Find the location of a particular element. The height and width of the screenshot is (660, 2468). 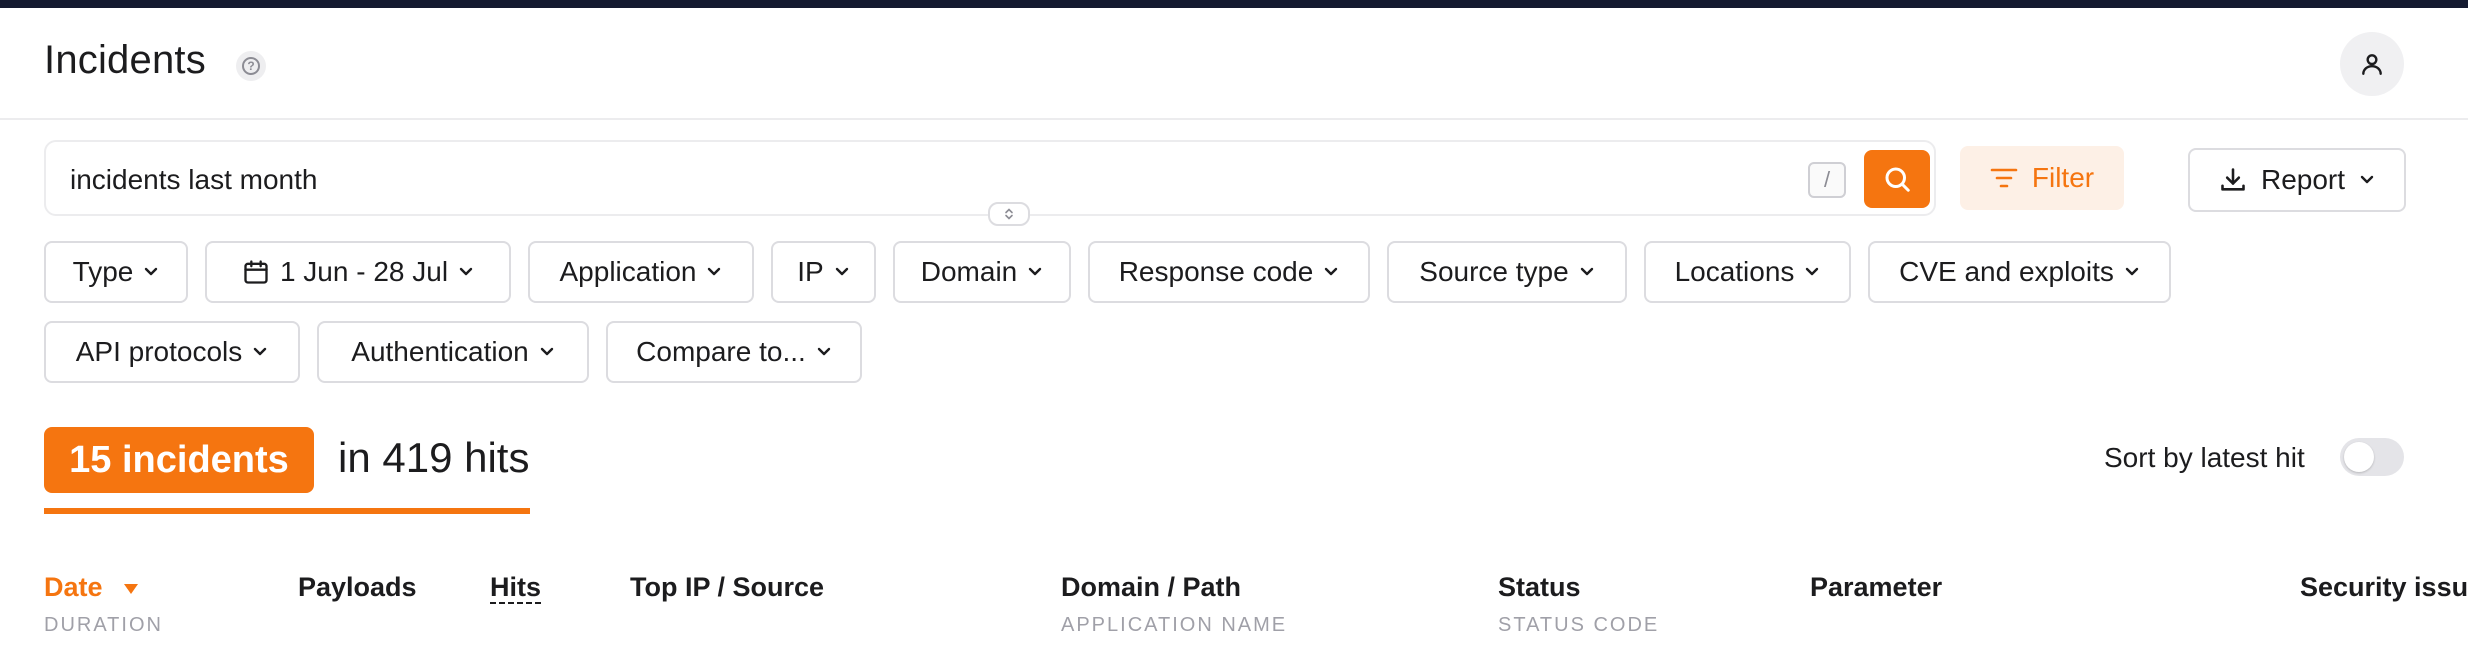

page-title: Incidents is located at coordinates (125, 60).